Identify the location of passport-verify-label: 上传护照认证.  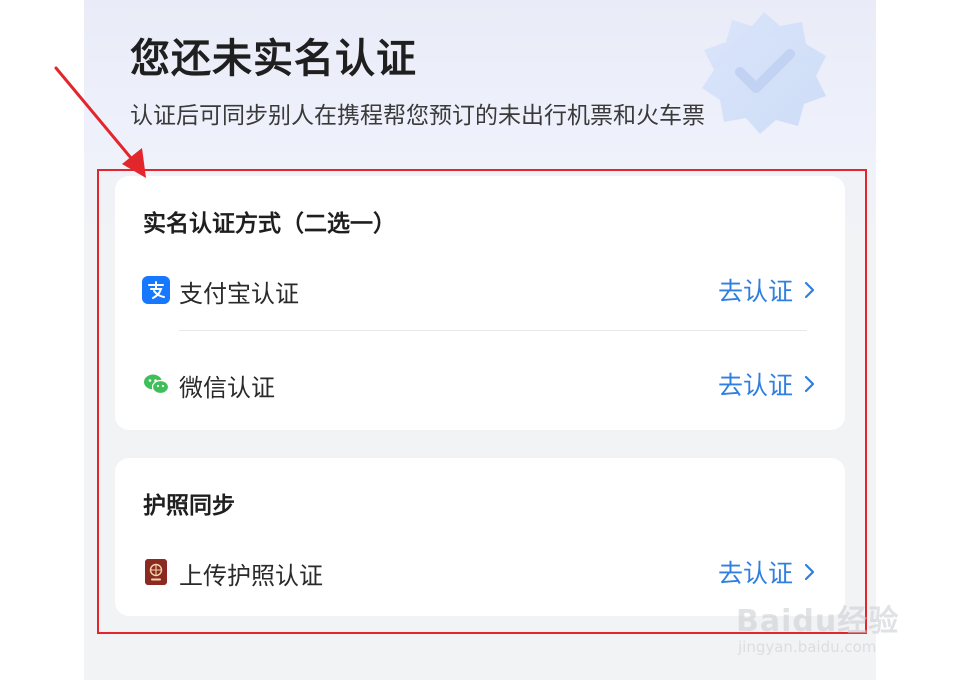
(251, 576).